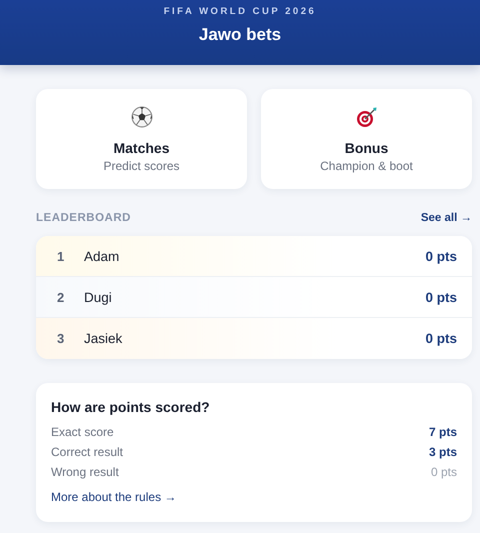 The image size is (480, 533). What do you see at coordinates (367, 117) in the screenshot?
I see `dart-target-icon` at bounding box center [367, 117].